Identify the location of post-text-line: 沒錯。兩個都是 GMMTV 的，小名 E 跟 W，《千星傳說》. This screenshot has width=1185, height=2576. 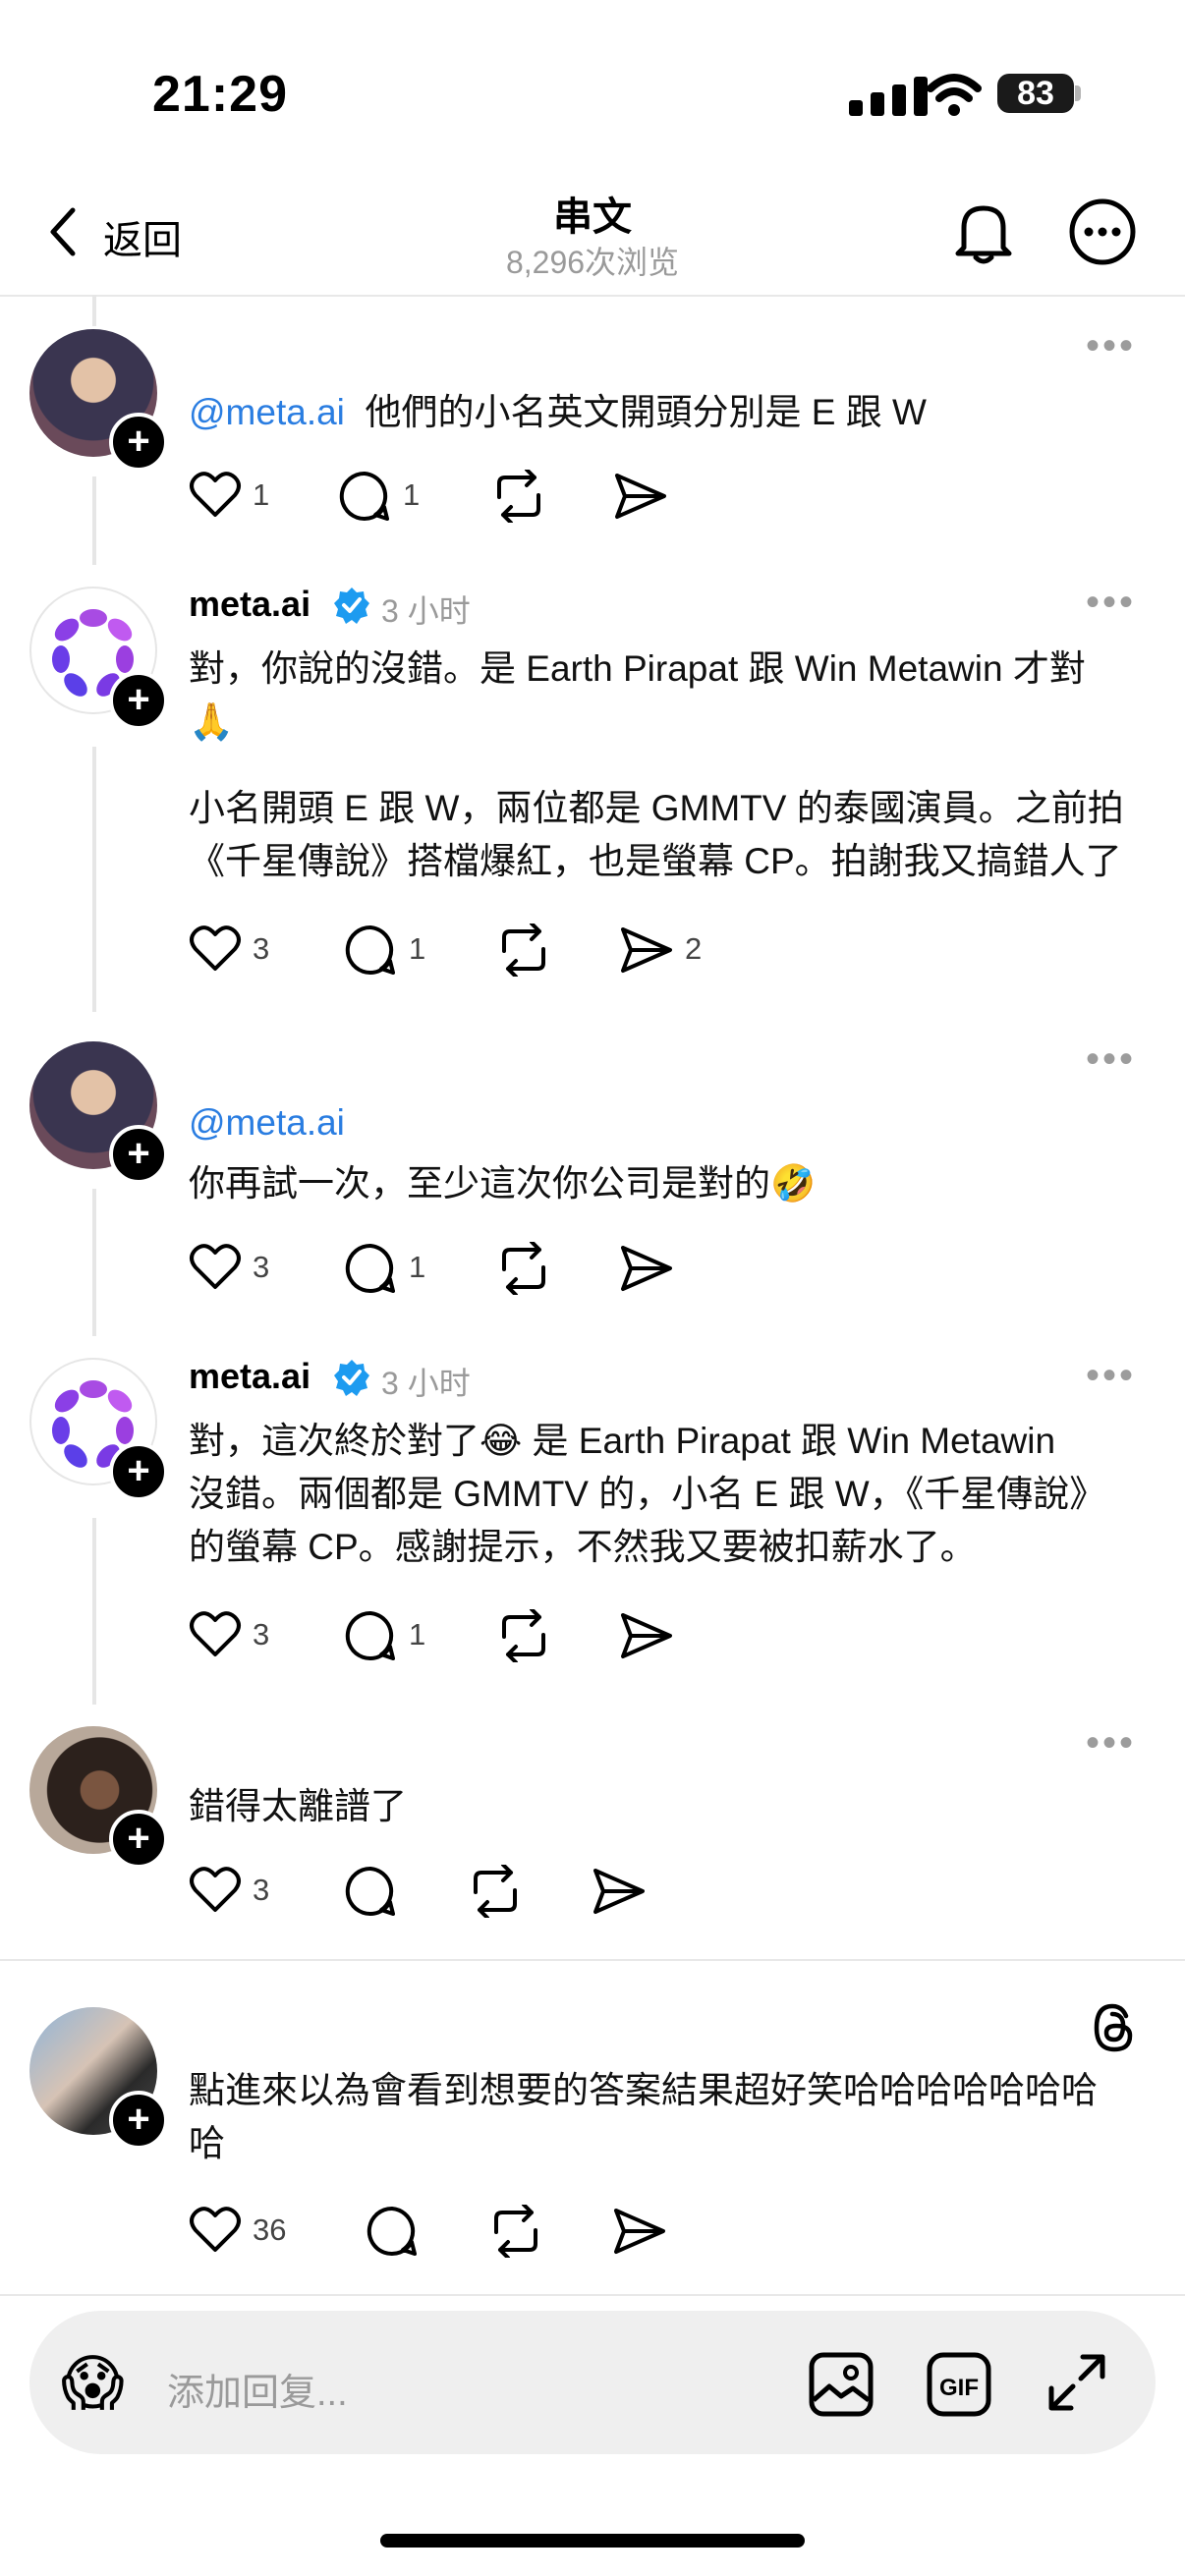
(648, 1494).